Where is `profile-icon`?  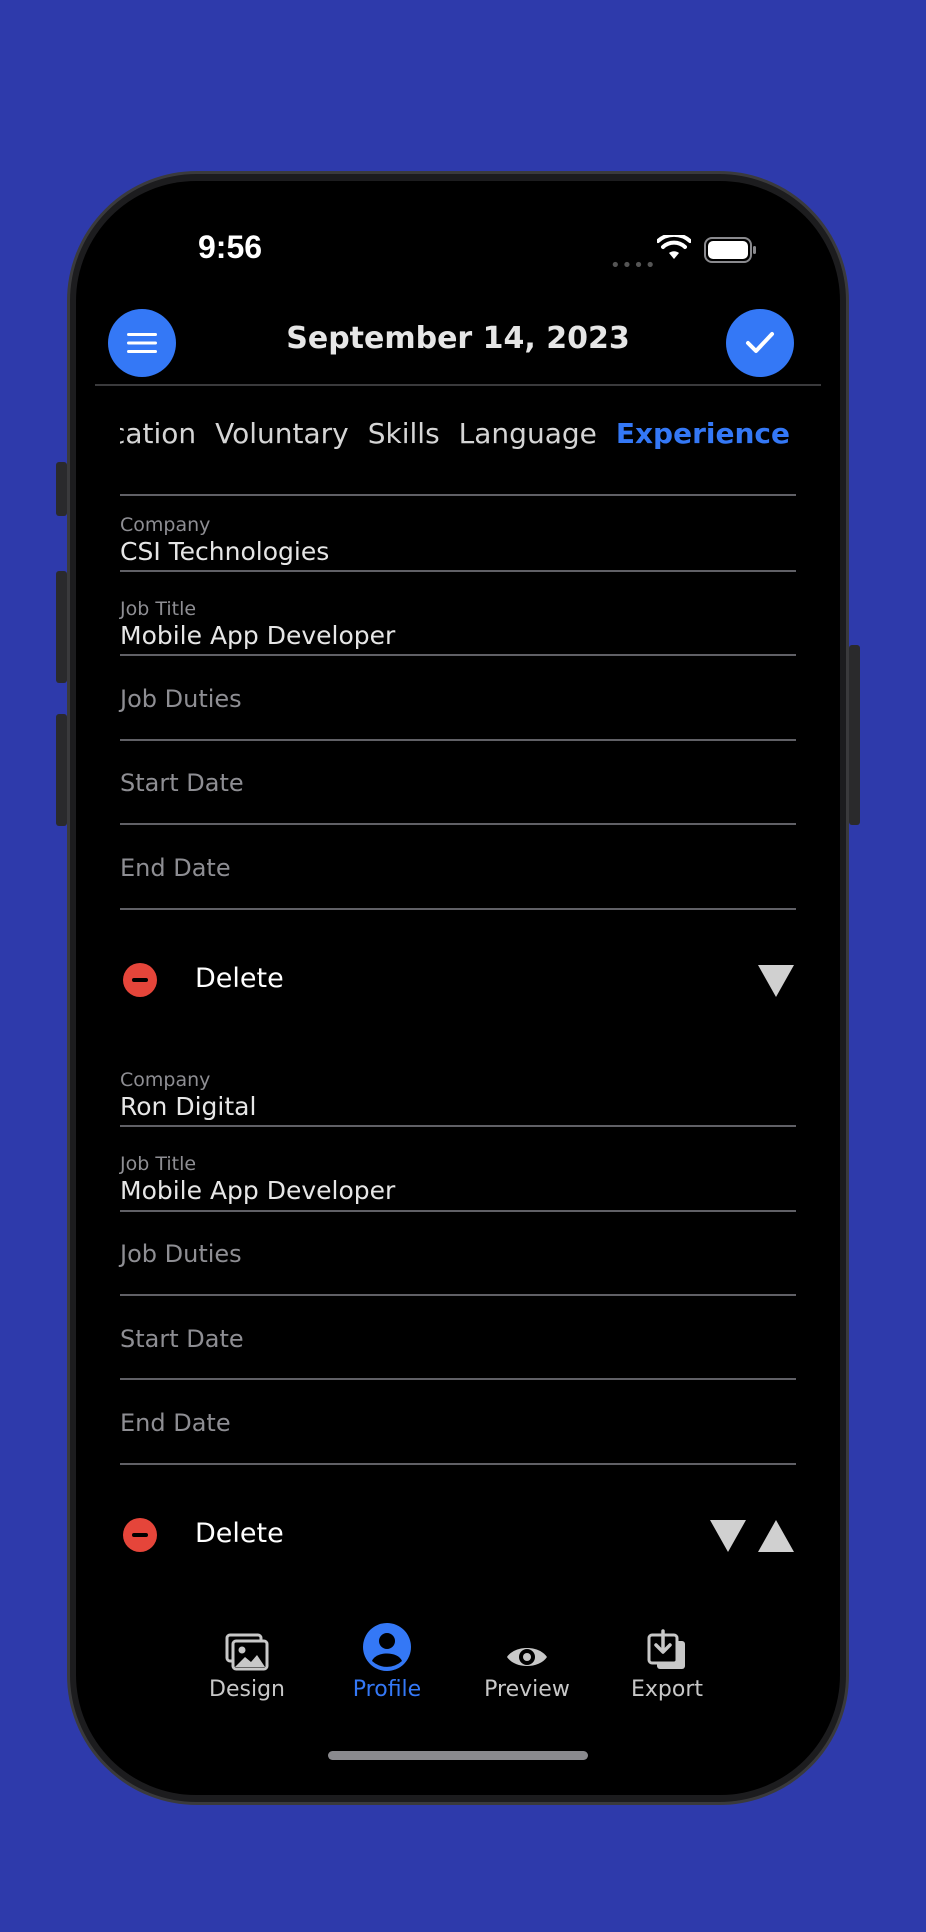
profile-icon is located at coordinates (387, 1647).